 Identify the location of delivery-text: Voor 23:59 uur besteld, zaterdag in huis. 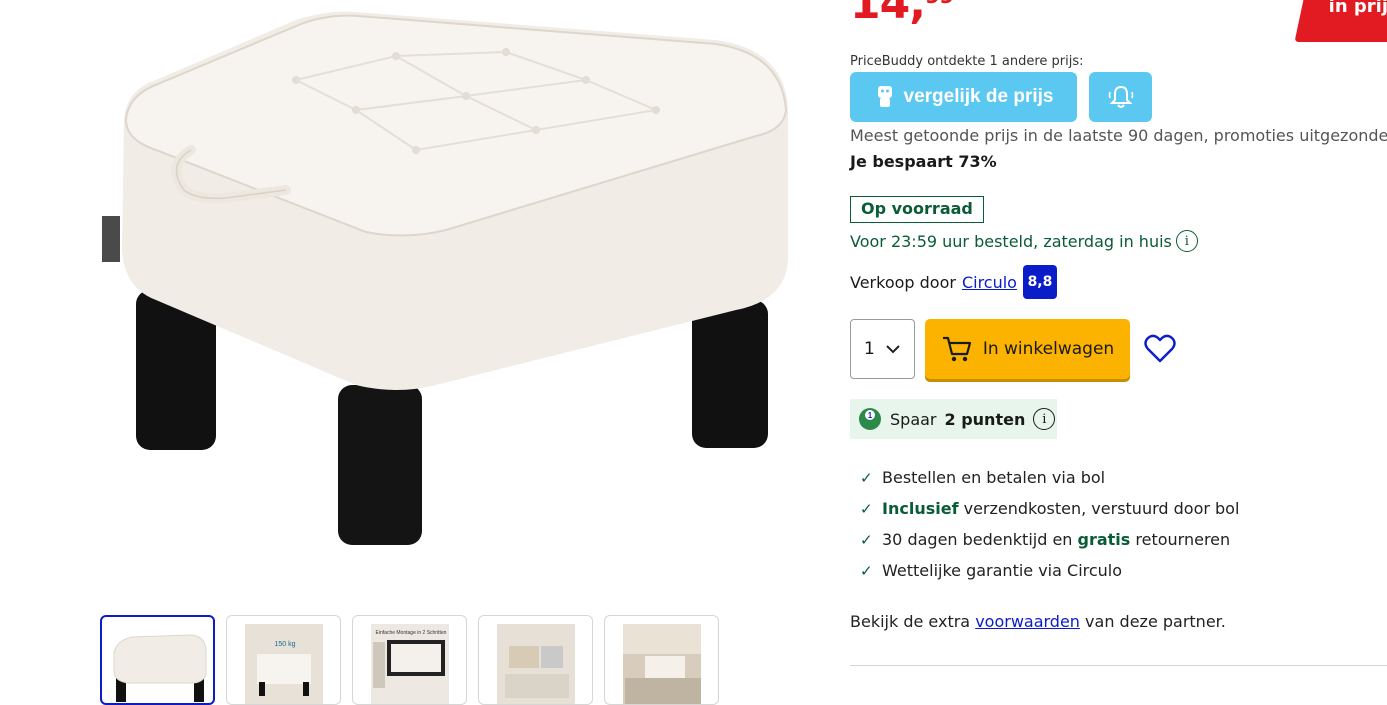
(1011, 241).